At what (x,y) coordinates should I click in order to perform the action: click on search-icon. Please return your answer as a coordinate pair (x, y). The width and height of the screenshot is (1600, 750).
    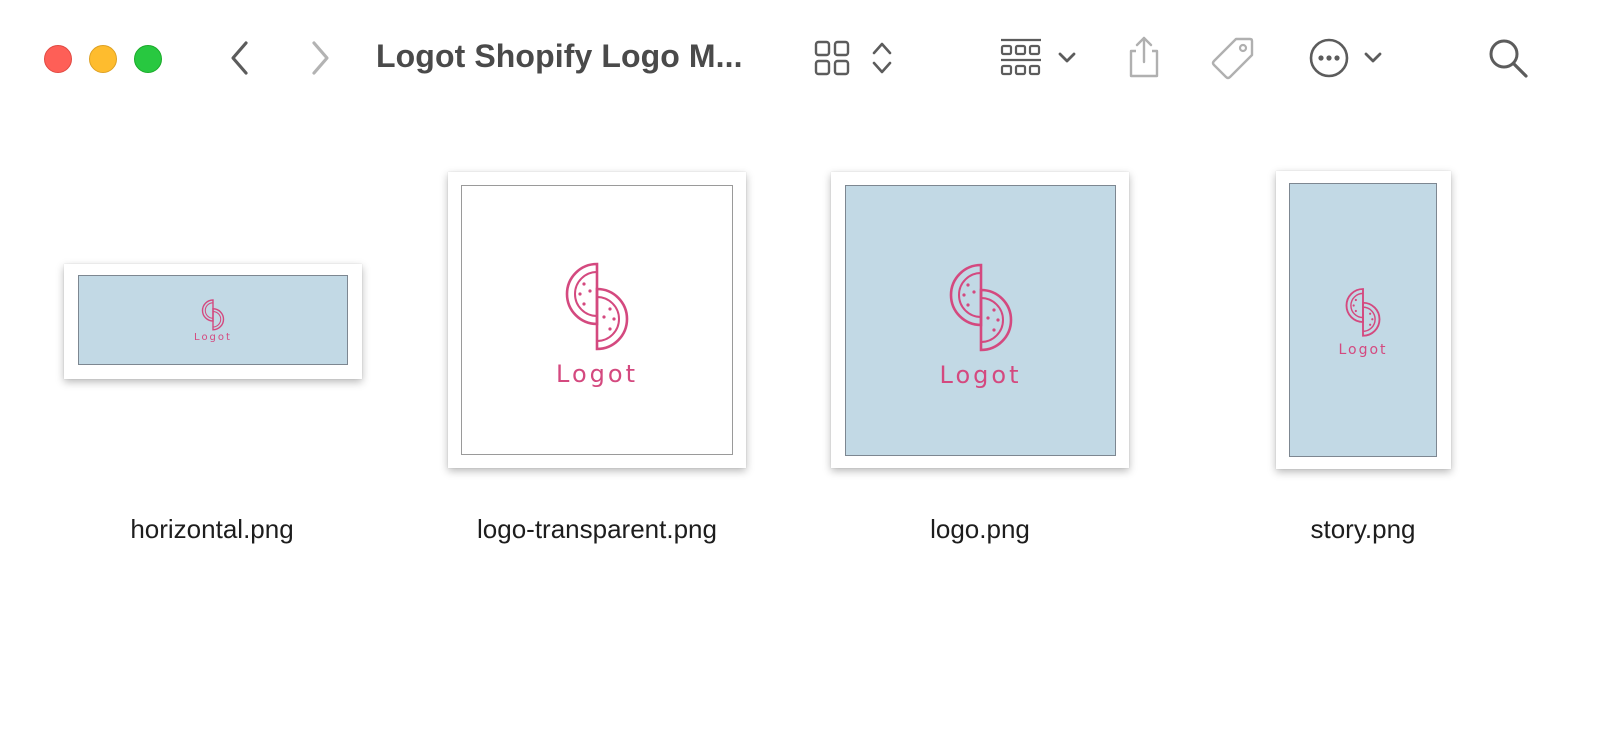
    Looking at the image, I should click on (1508, 58).